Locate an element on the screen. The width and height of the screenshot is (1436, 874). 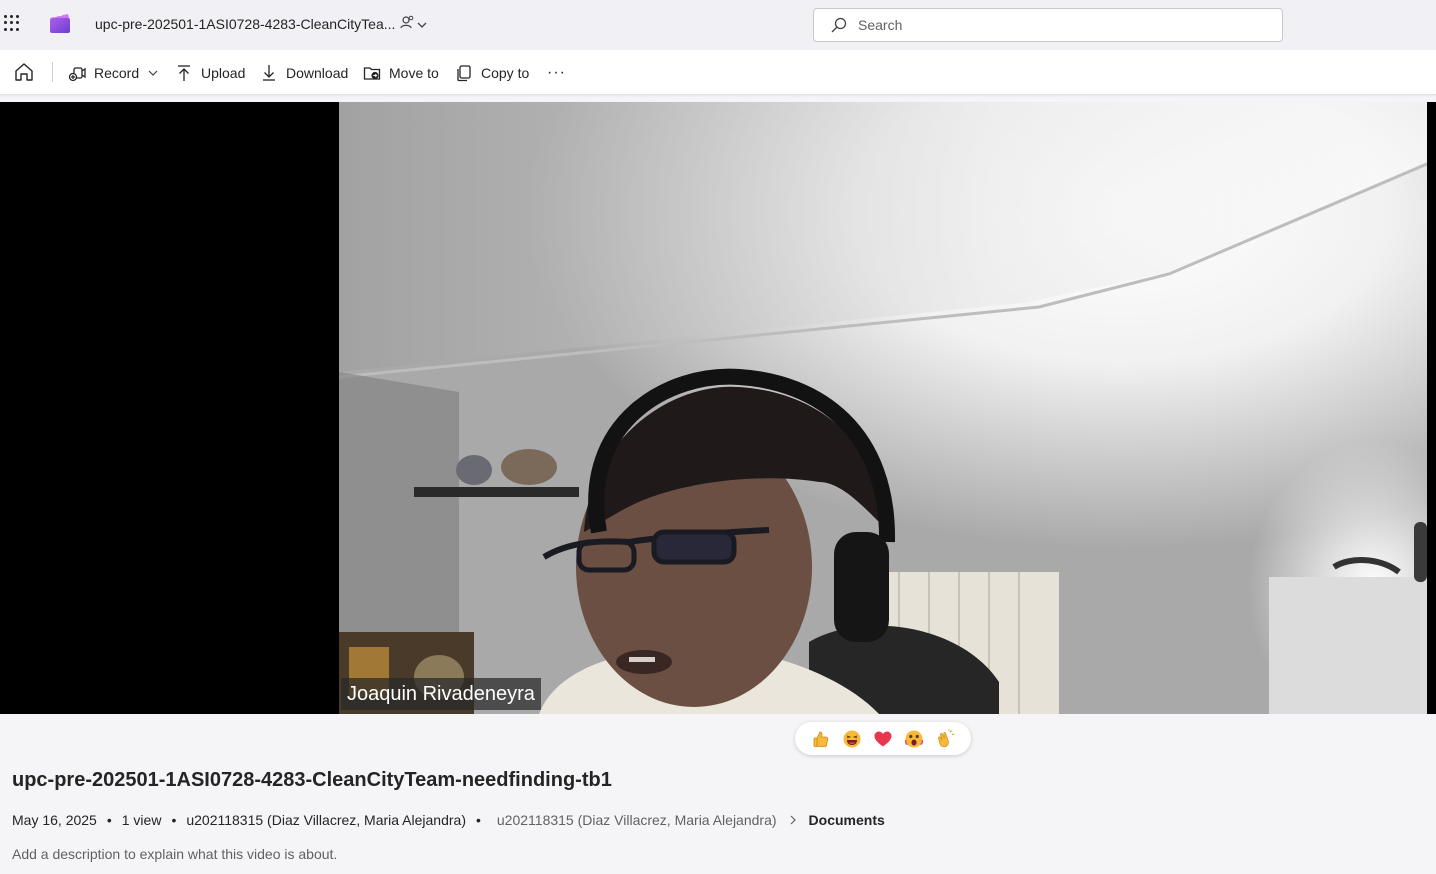
download-button: Download is located at coordinates (304, 72).